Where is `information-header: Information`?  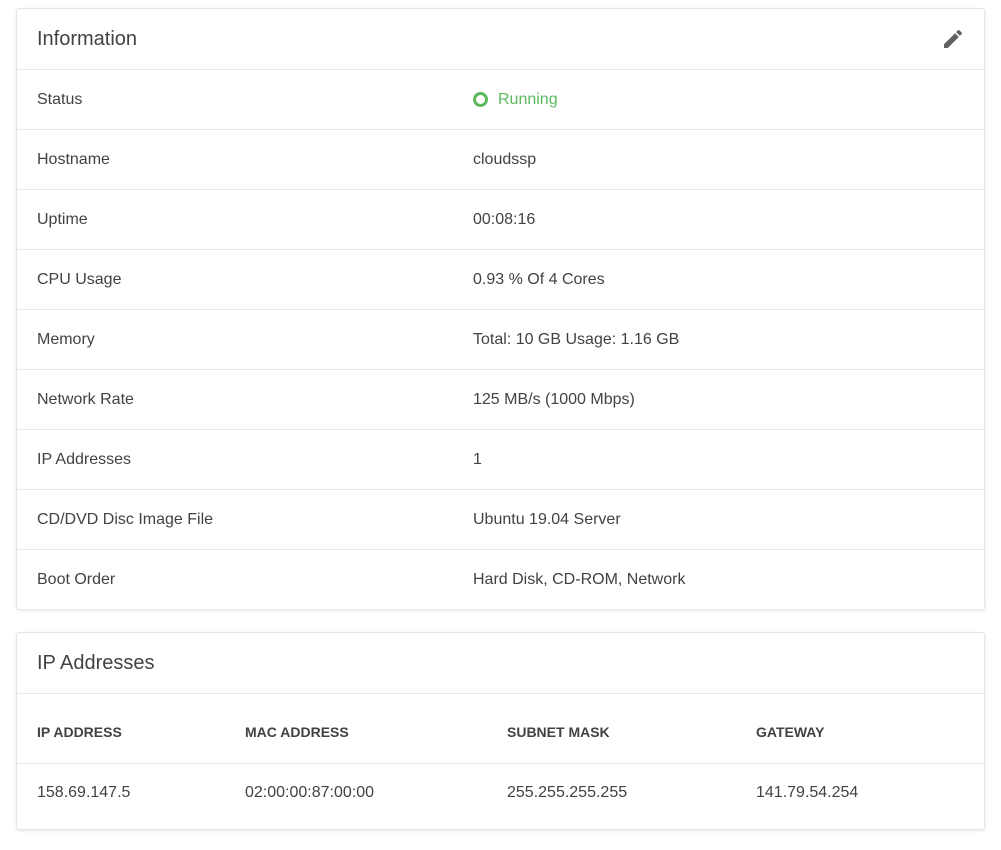 information-header: Information is located at coordinates (500, 39).